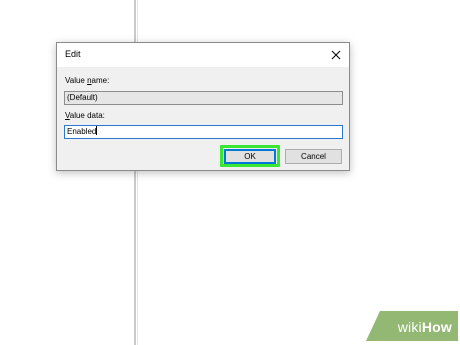 The width and height of the screenshot is (460, 345). I want to click on value-data-label: Value data:, so click(85, 115).